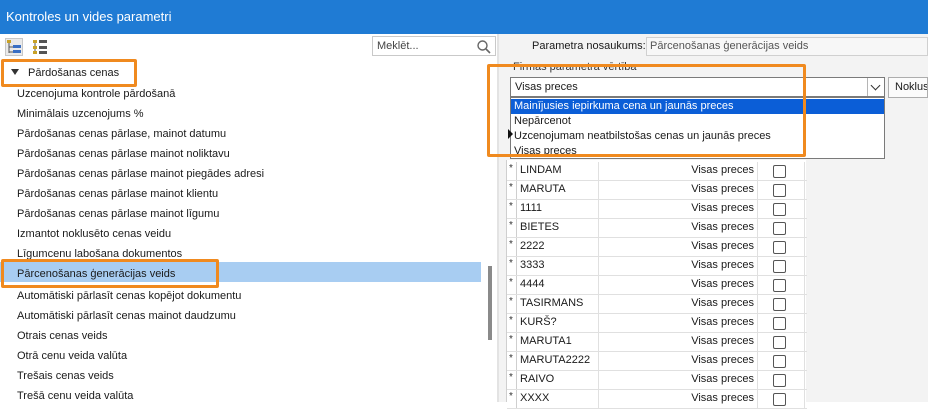 The image size is (928, 409). Describe the element at coordinates (96, 94) in the screenshot. I see `tree-item: Uzcenojuma kontrole pārdošanā` at that location.